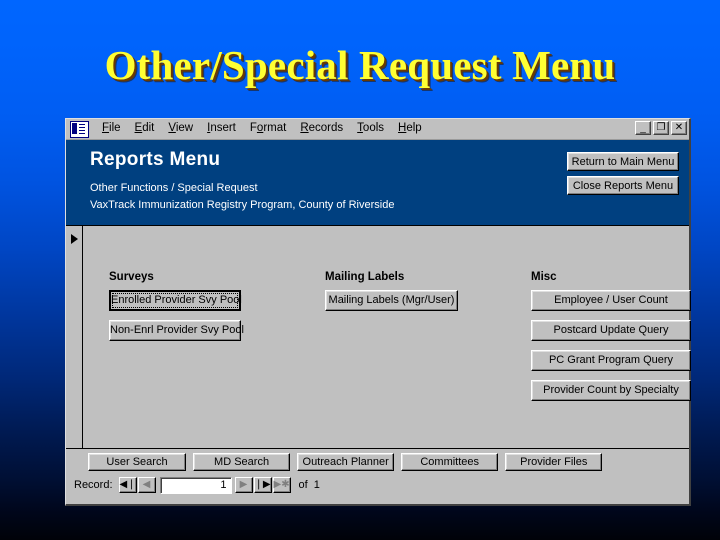  Describe the element at coordinates (360, 65) in the screenshot. I see `page-title: Other/Special Request Menu` at that location.